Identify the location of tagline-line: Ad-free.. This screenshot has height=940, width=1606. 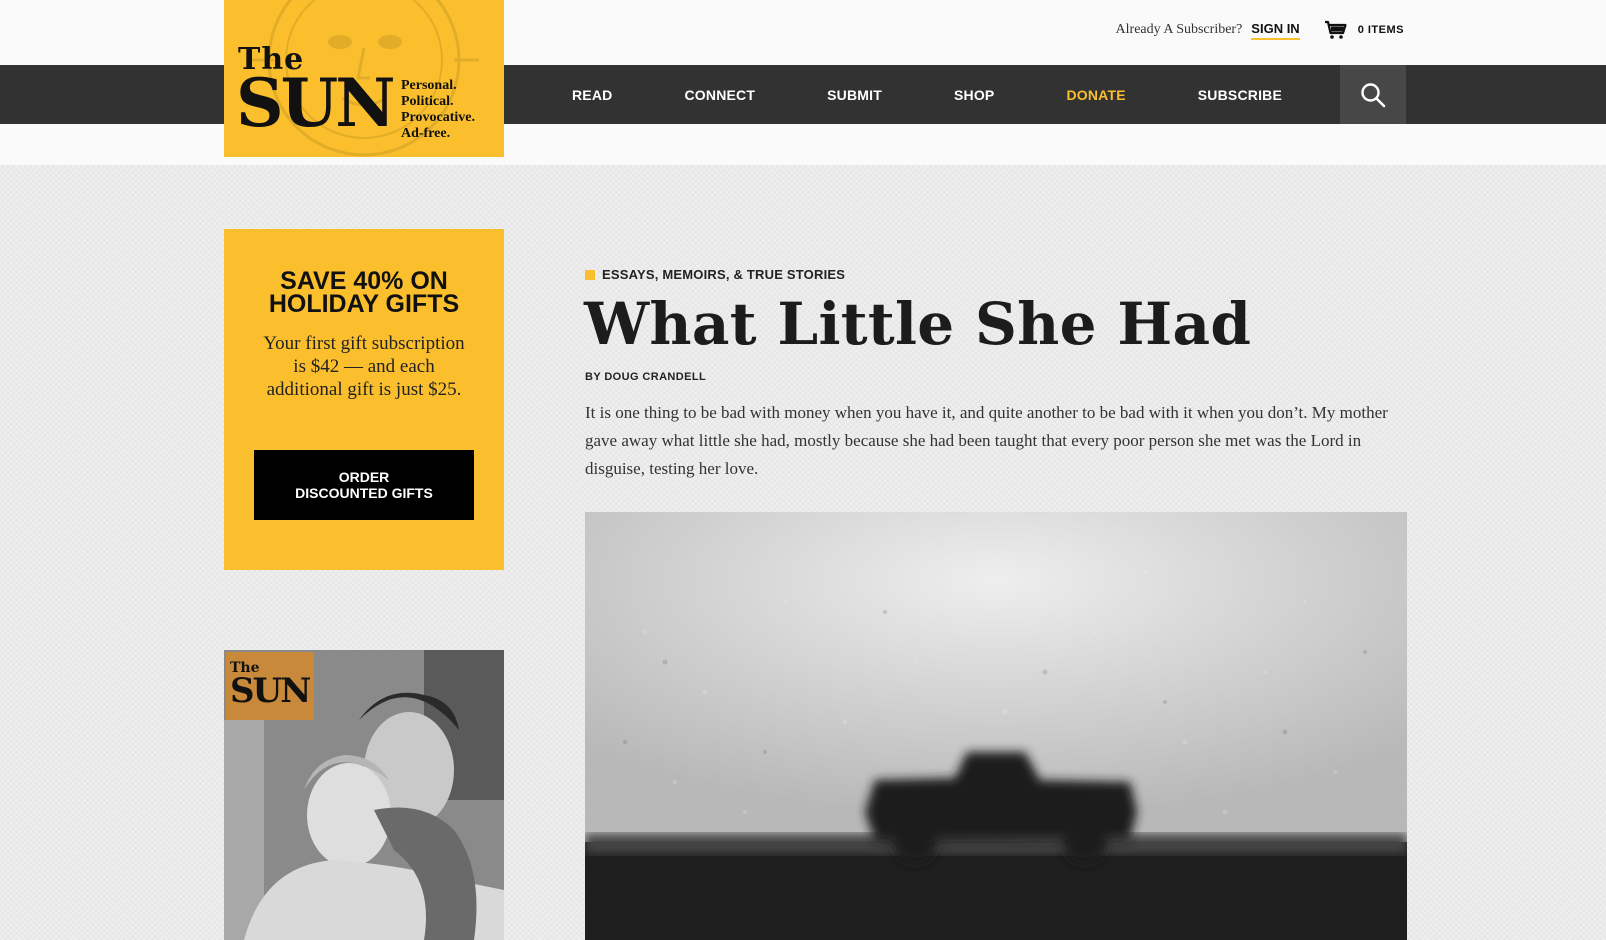
(426, 133).